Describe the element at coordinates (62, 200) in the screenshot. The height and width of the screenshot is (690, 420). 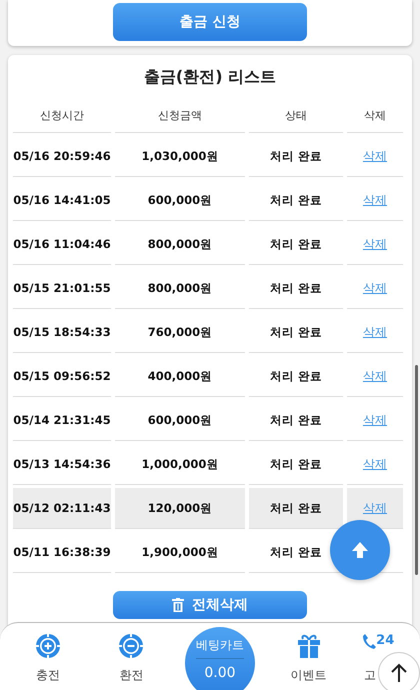
I see `table-cell: 05/16 14:41:05` at that location.